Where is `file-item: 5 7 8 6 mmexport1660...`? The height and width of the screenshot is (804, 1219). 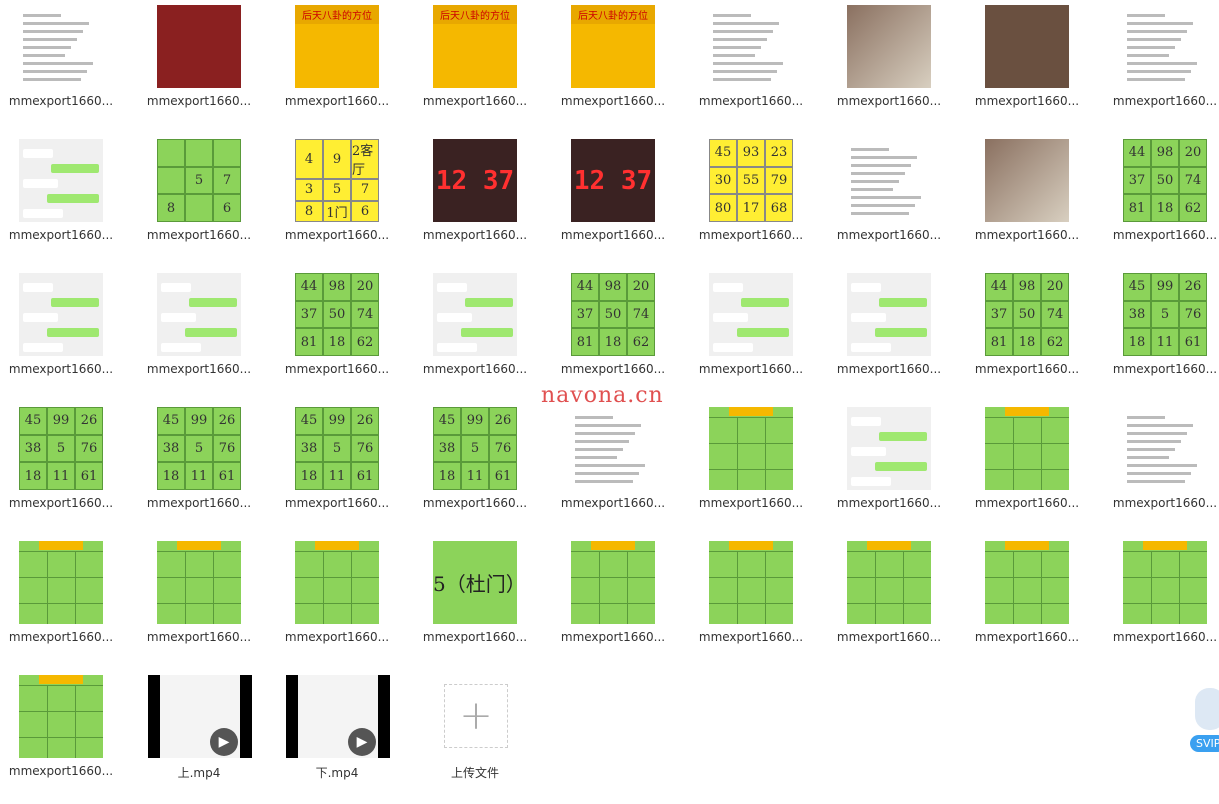
file-item: 5 7 8 6 mmexport1660... is located at coordinates (207, 201).